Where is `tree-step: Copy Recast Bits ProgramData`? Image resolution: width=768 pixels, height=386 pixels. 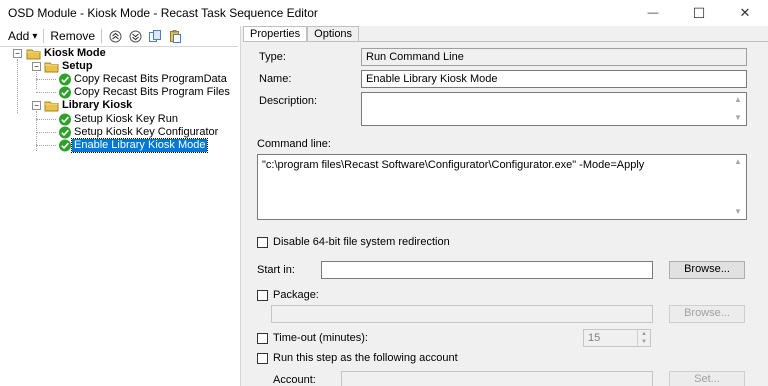
tree-step: Copy Recast Bits ProgramData is located at coordinates (143, 79).